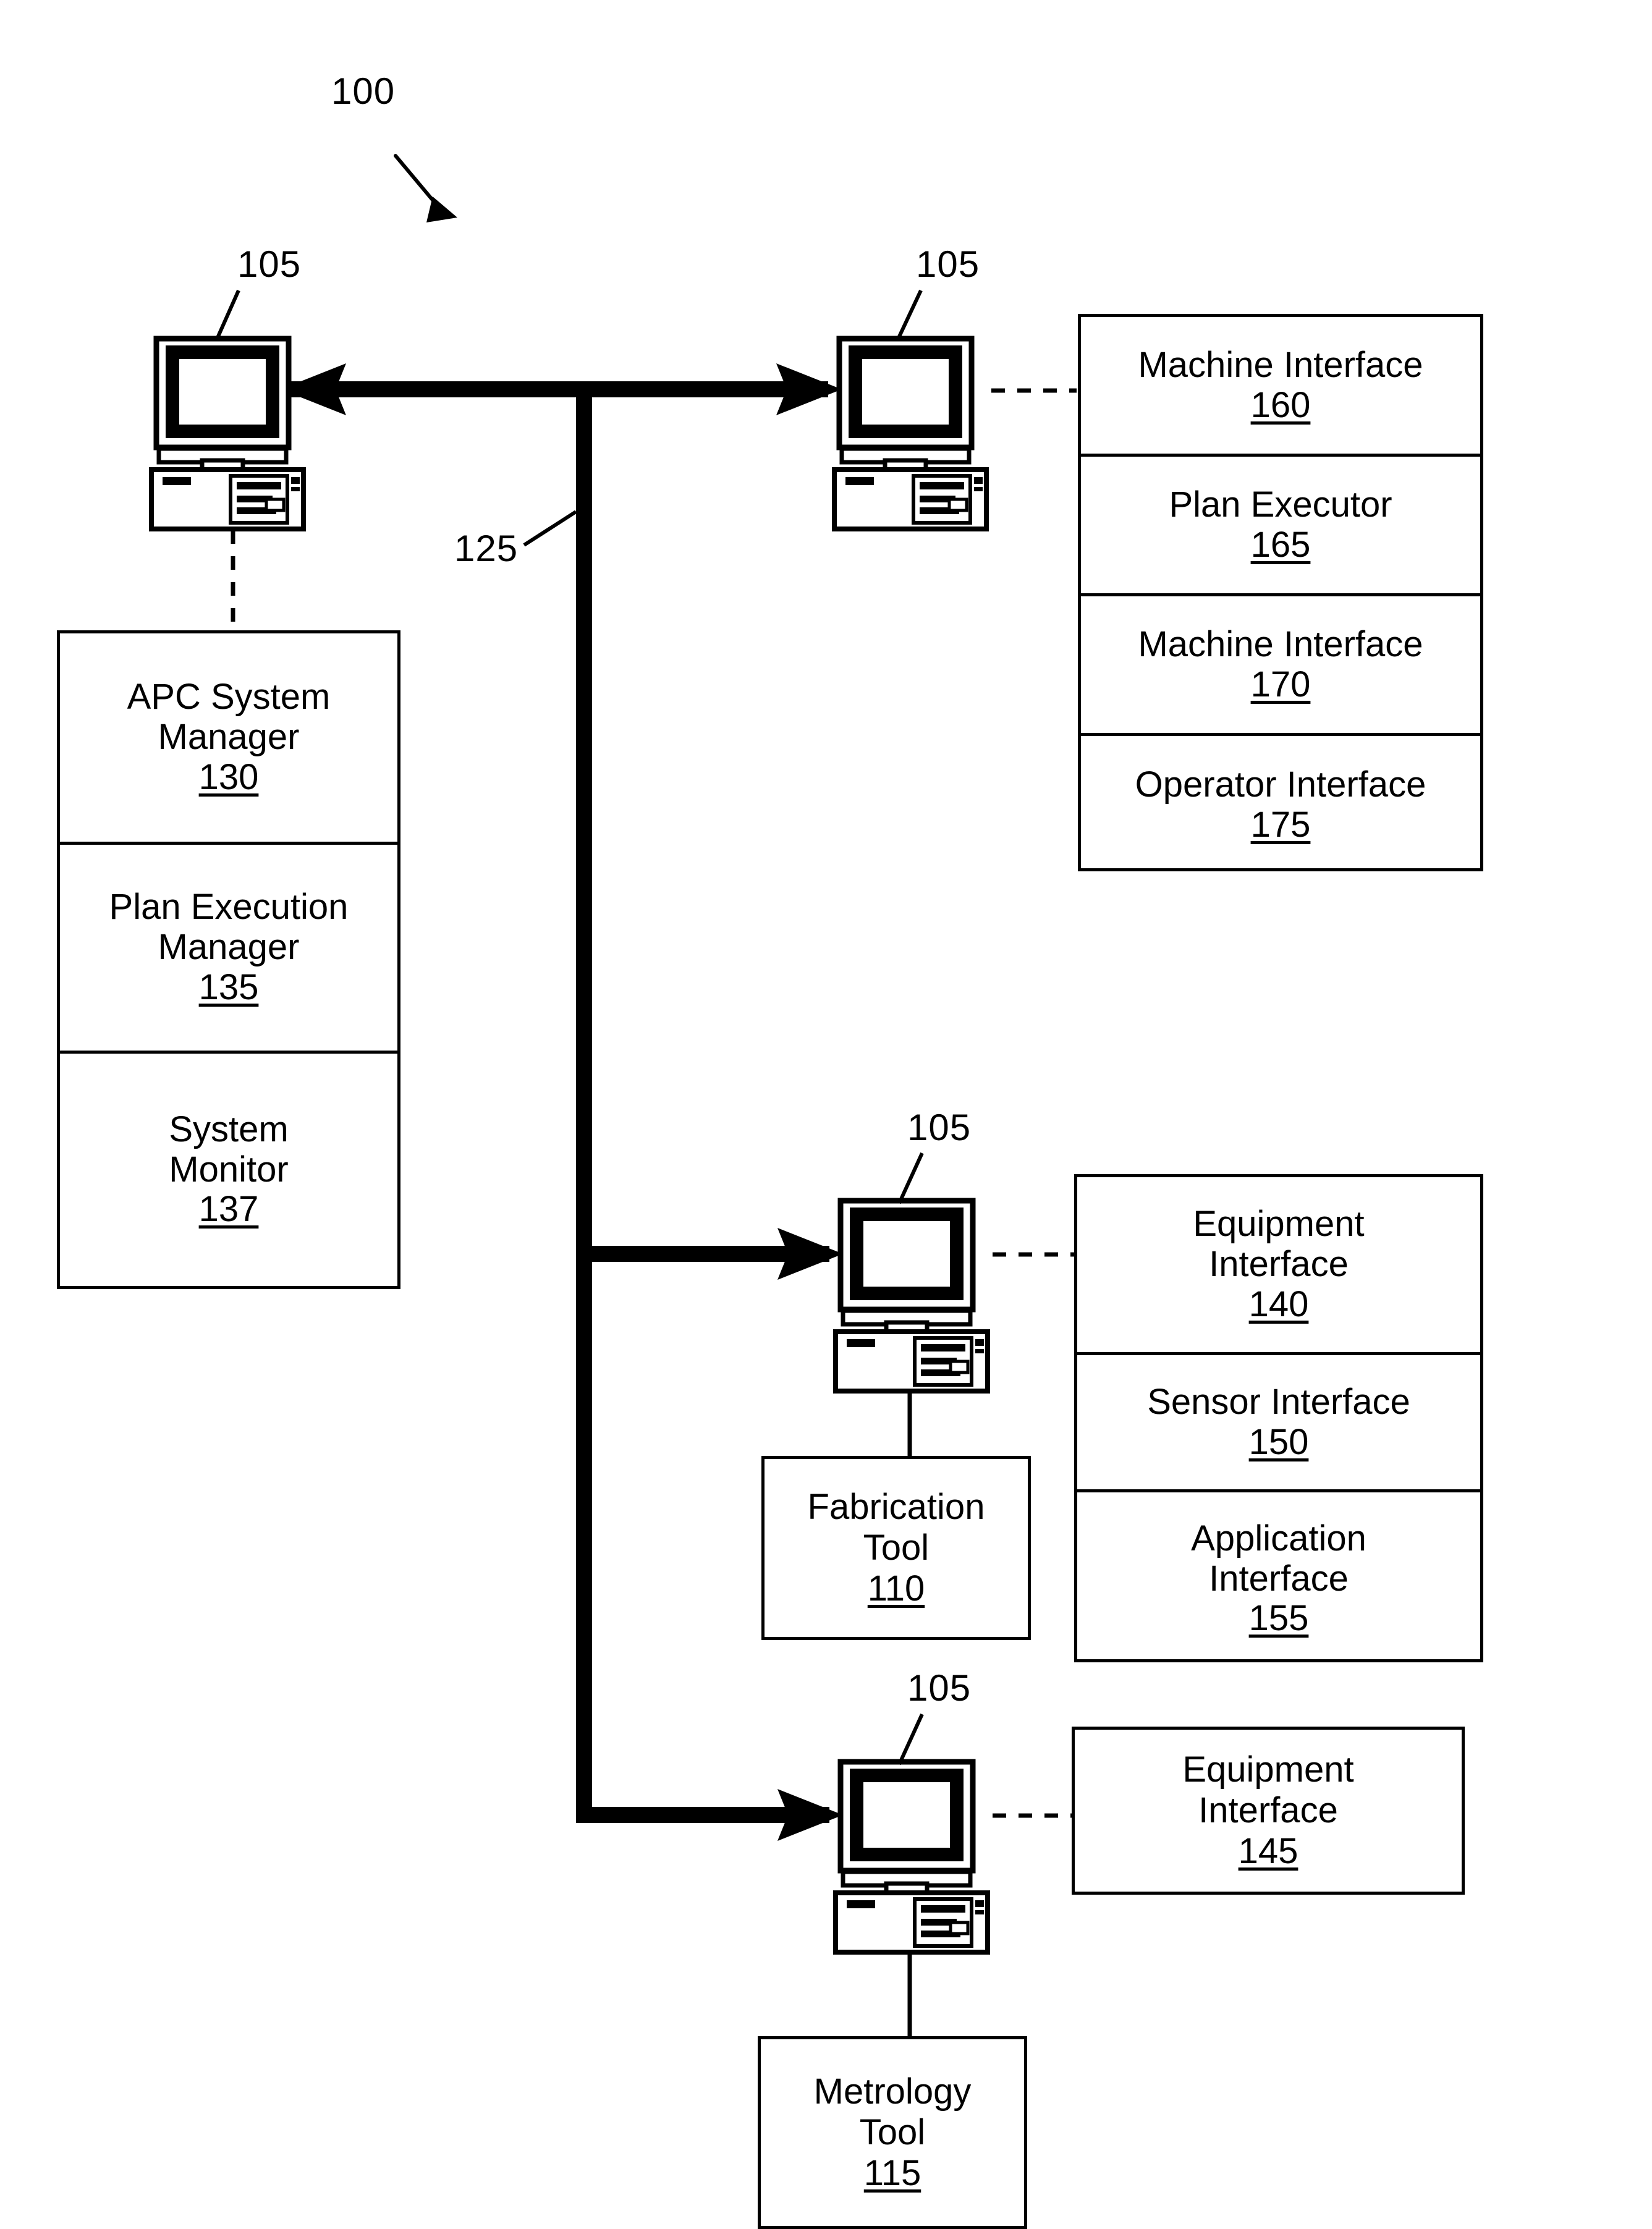 The image size is (1652, 2229). I want to click on machine-cell-165-ref: 165, so click(1280, 544).